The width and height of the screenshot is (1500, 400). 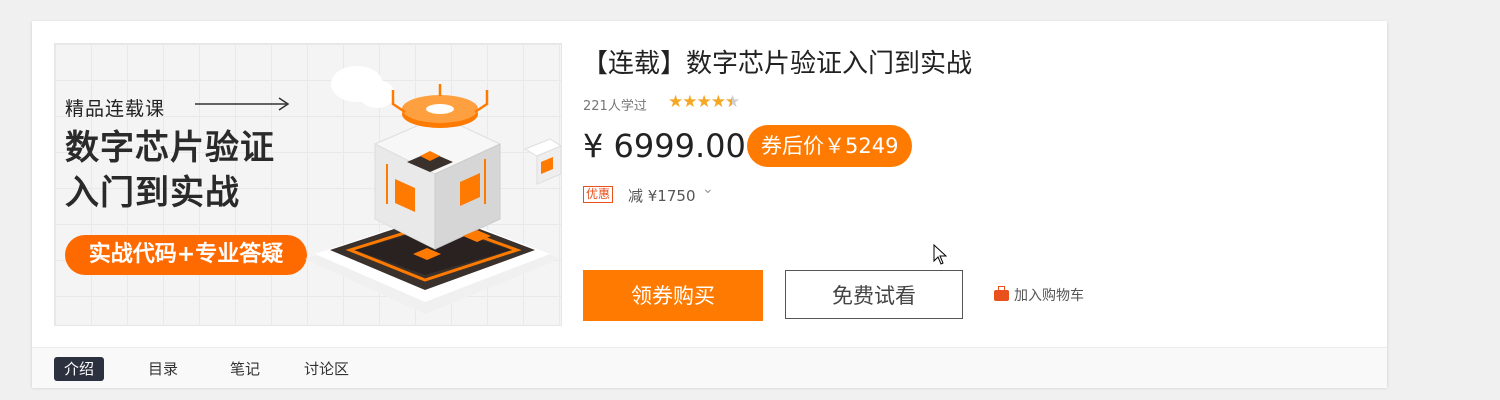 What do you see at coordinates (1001, 293) in the screenshot?
I see `cart-icon` at bounding box center [1001, 293].